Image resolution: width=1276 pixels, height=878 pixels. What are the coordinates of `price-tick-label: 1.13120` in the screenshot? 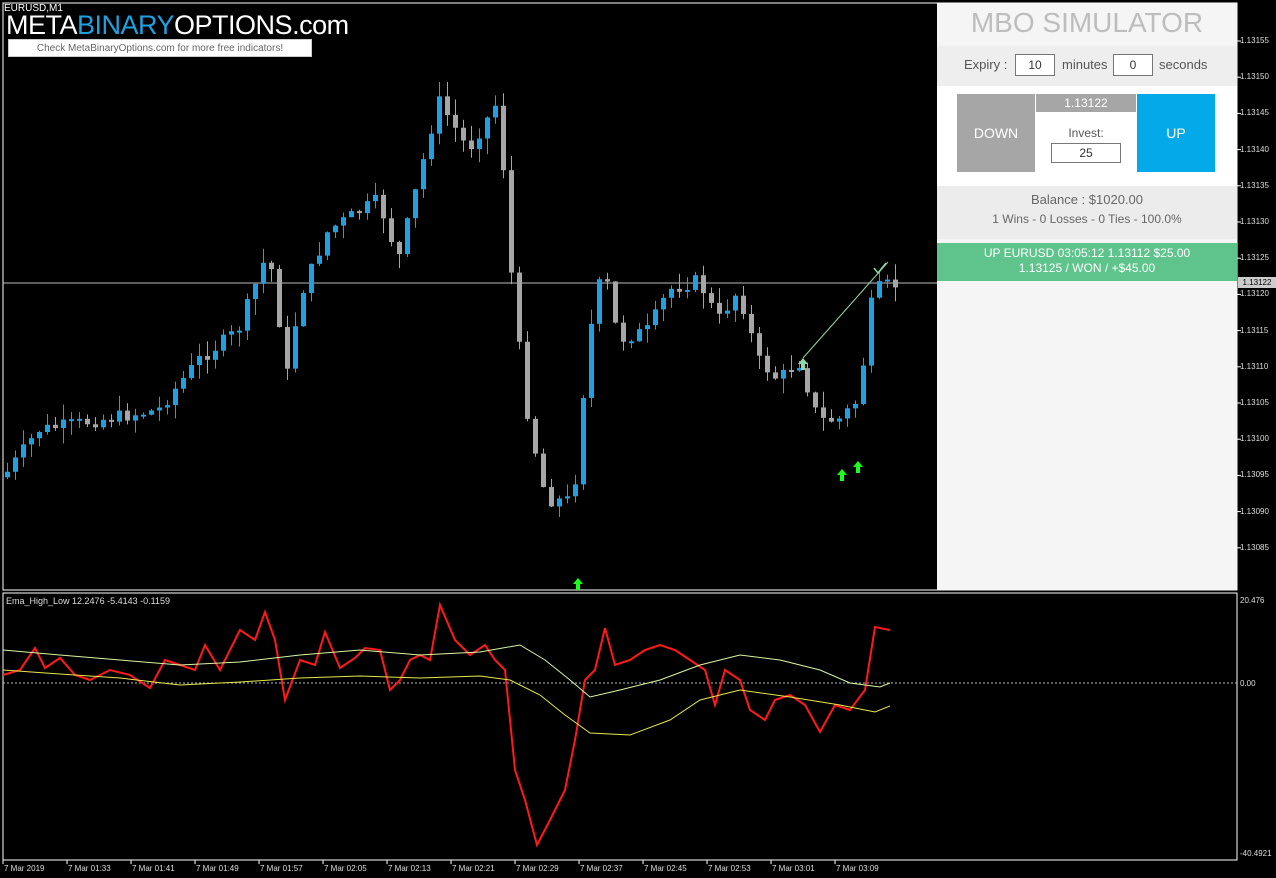 It's located at (1254, 294).